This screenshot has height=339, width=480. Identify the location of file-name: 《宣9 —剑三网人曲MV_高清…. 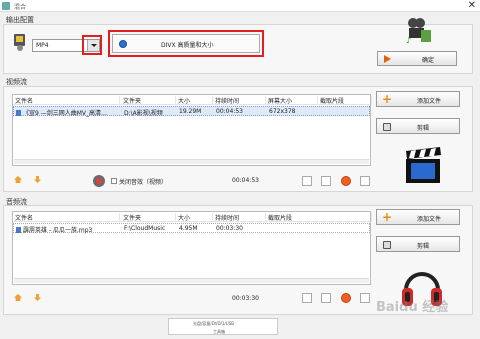
(65, 113).